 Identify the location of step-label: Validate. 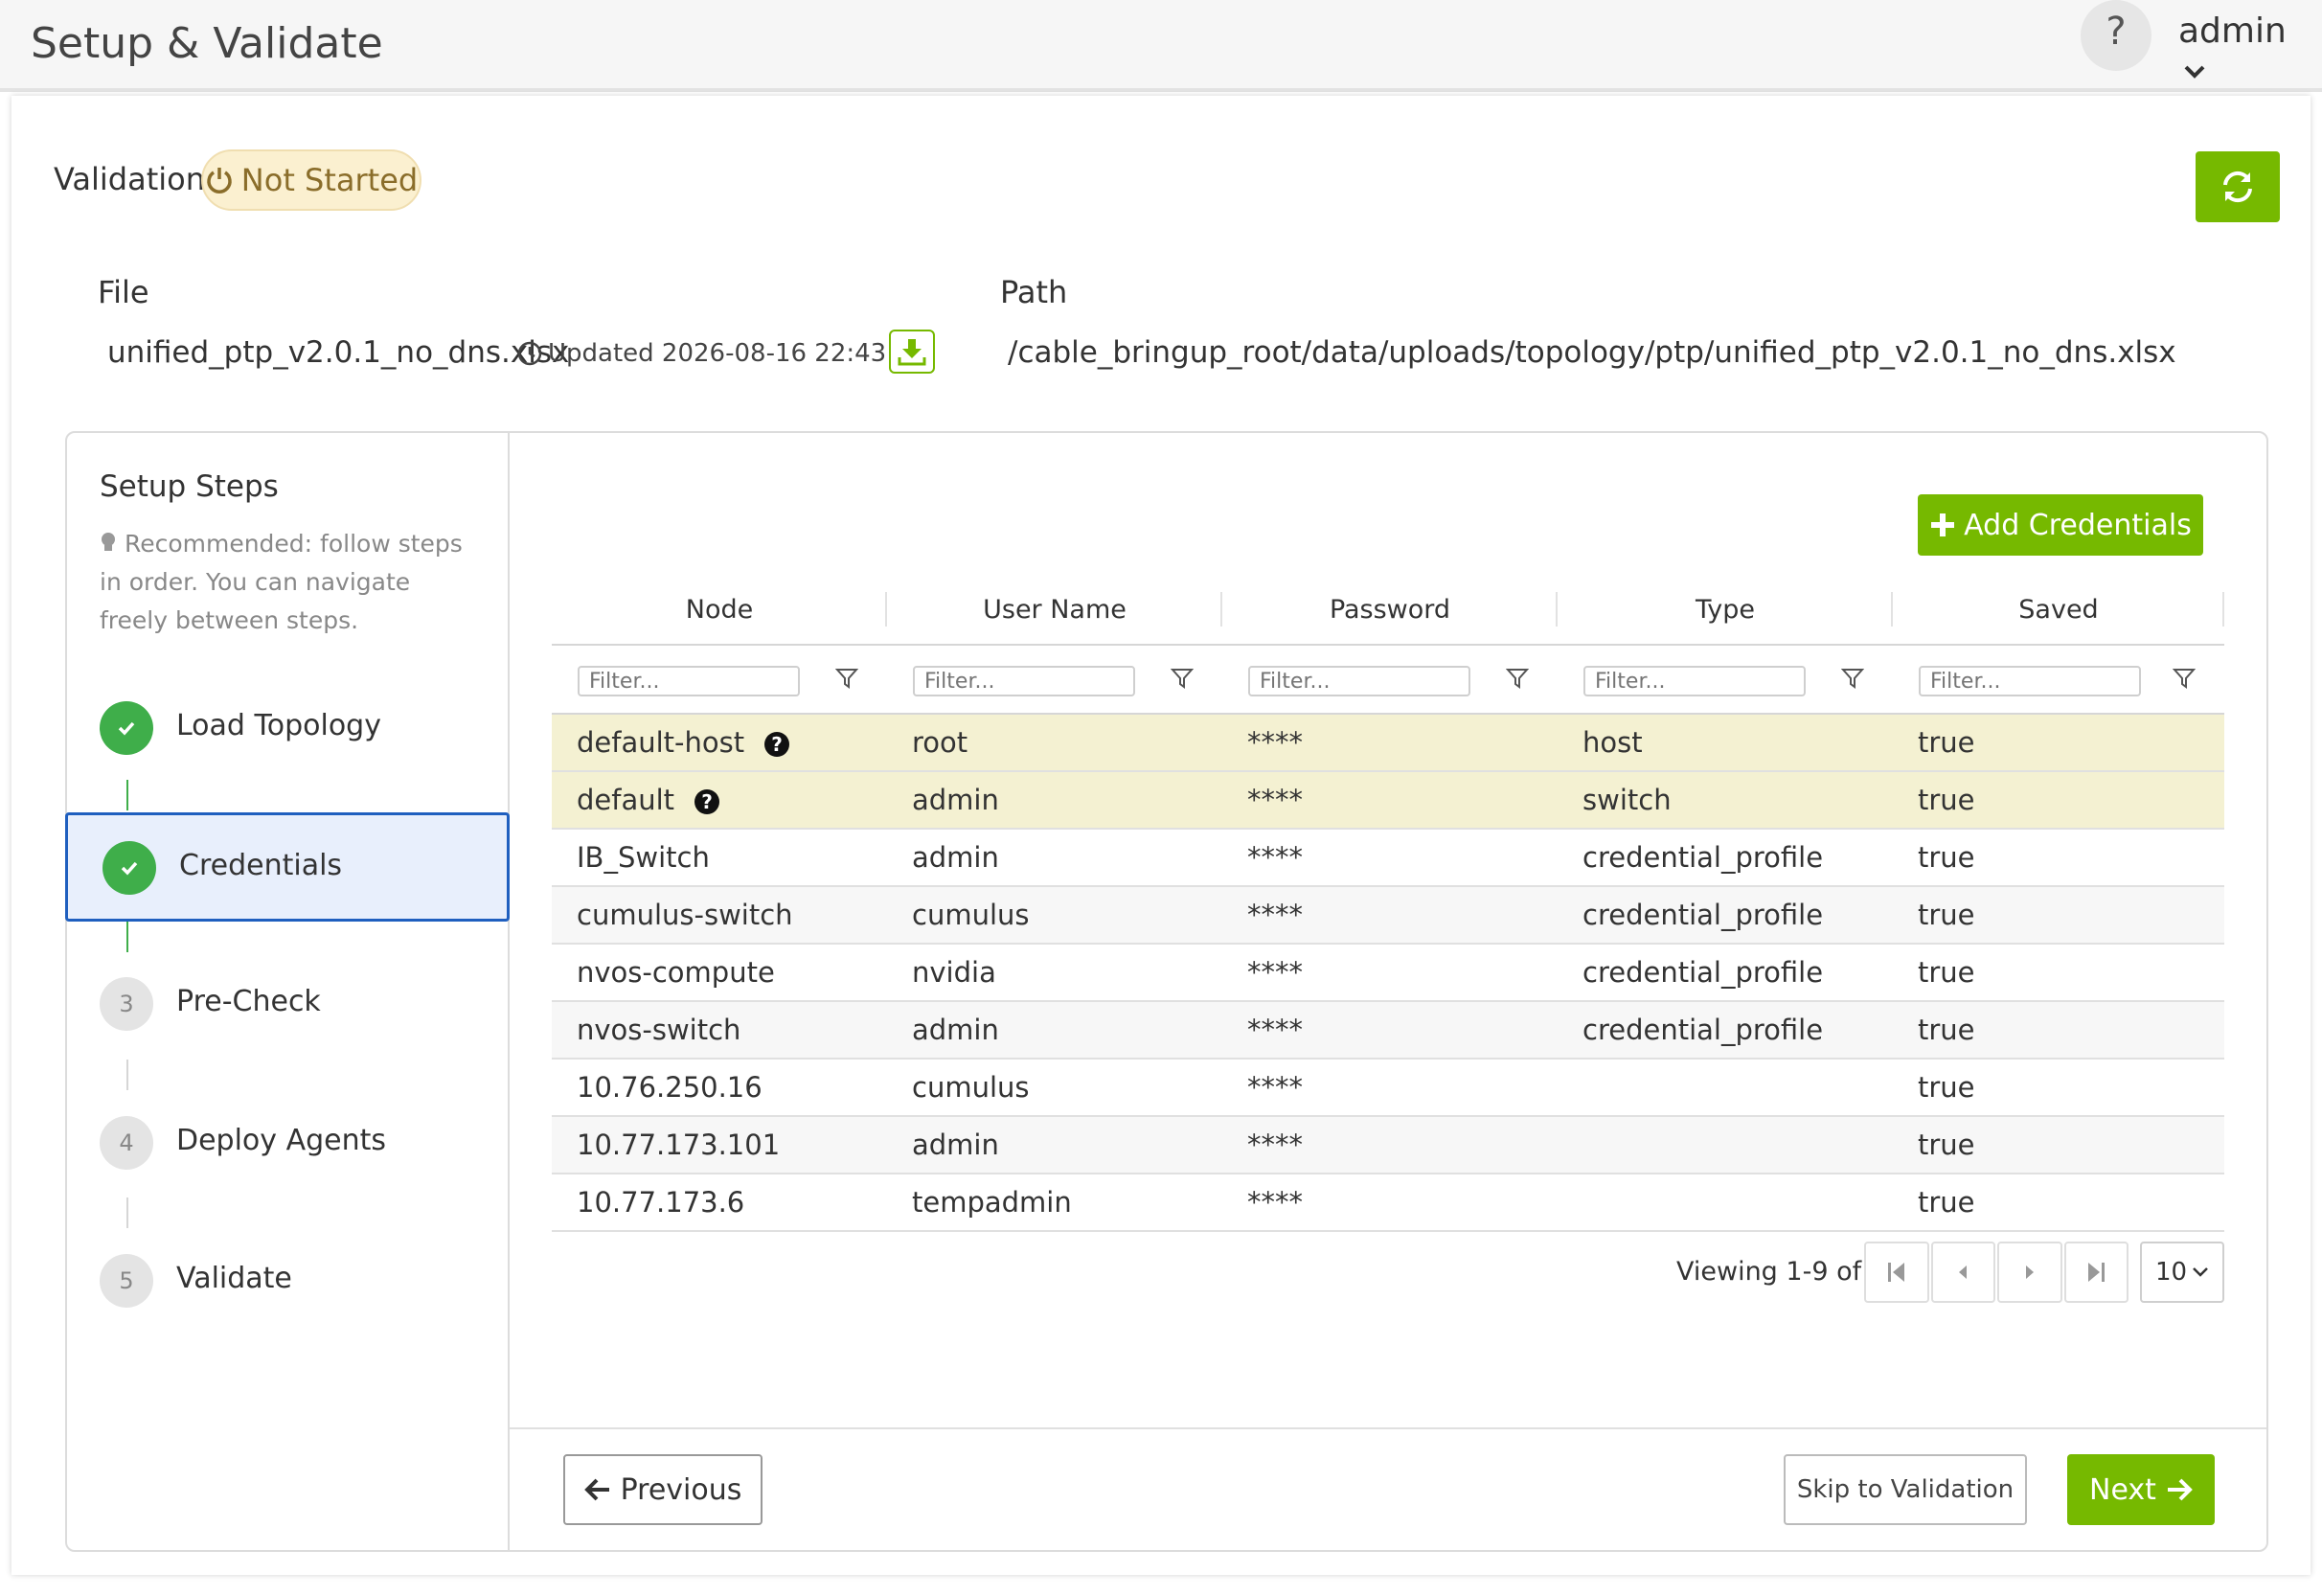
(234, 1278).